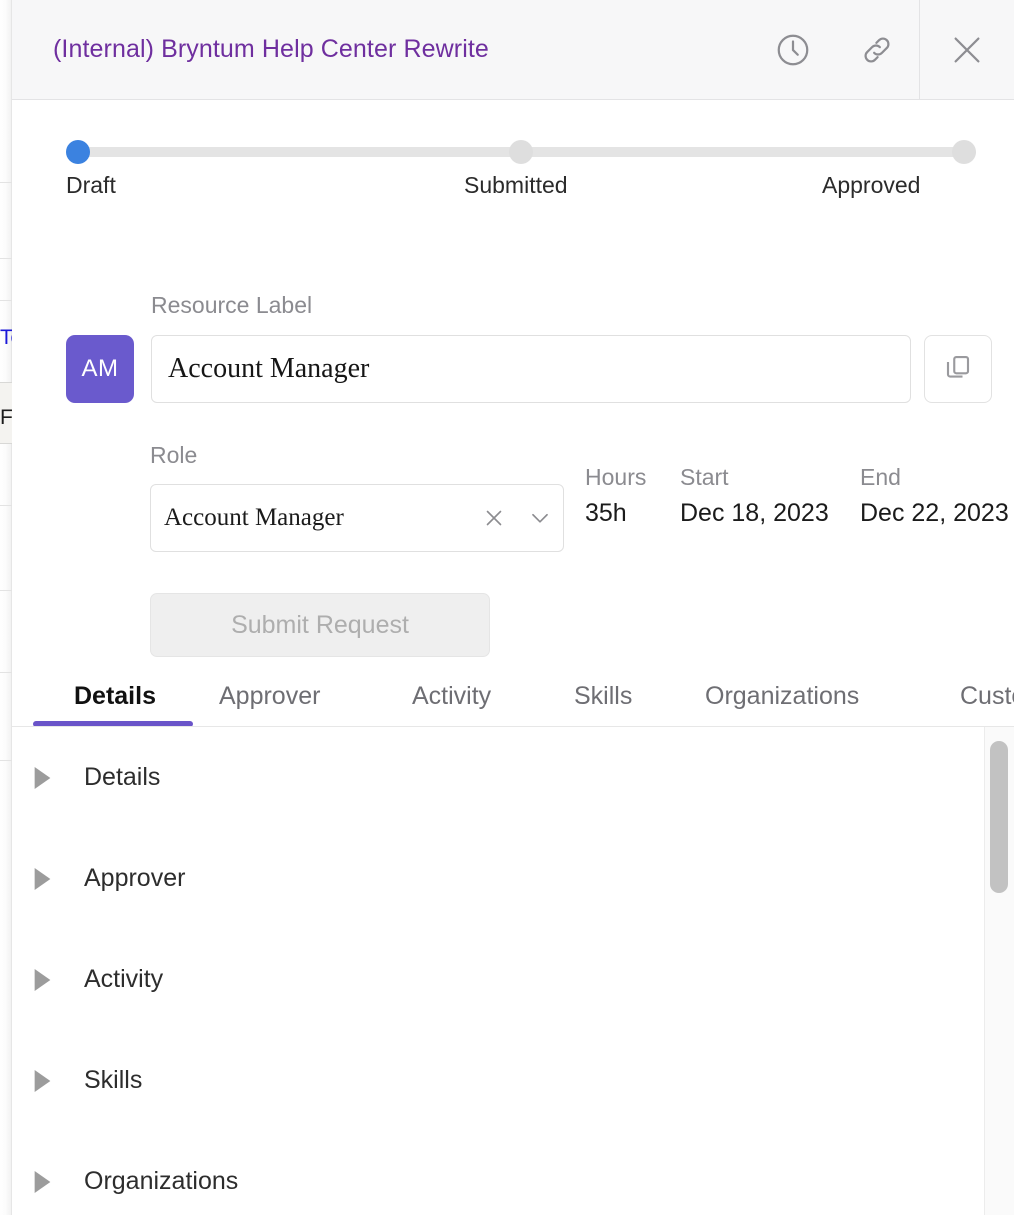 Image resolution: width=1014 pixels, height=1215 pixels. Describe the element at coordinates (606, 513) in the screenshot. I see `hours-value: 35h` at that location.